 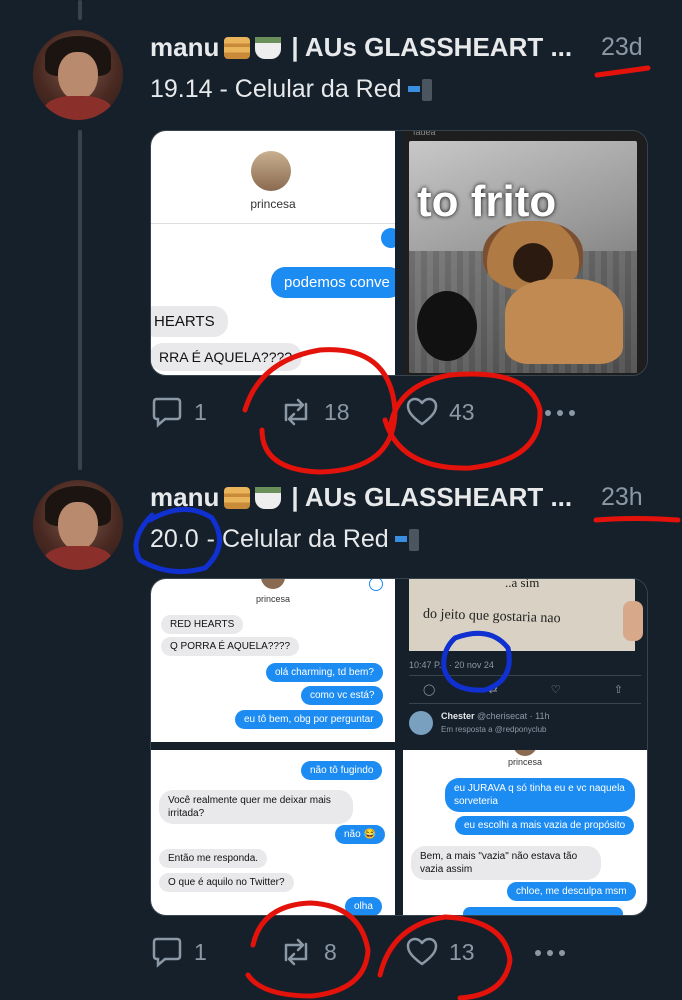 I want to click on like-count: 13, so click(x=462, y=951).